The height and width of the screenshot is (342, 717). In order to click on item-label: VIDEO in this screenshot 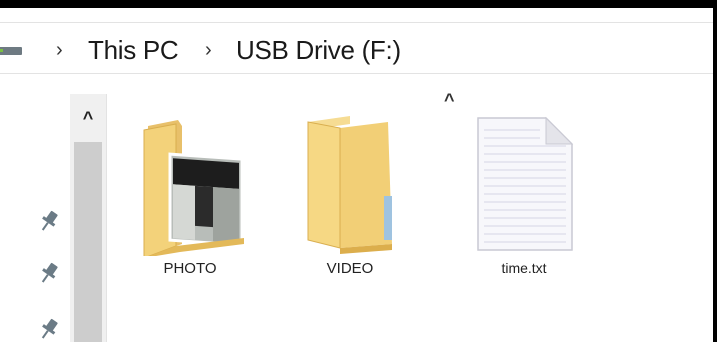, I will do `click(350, 268)`.